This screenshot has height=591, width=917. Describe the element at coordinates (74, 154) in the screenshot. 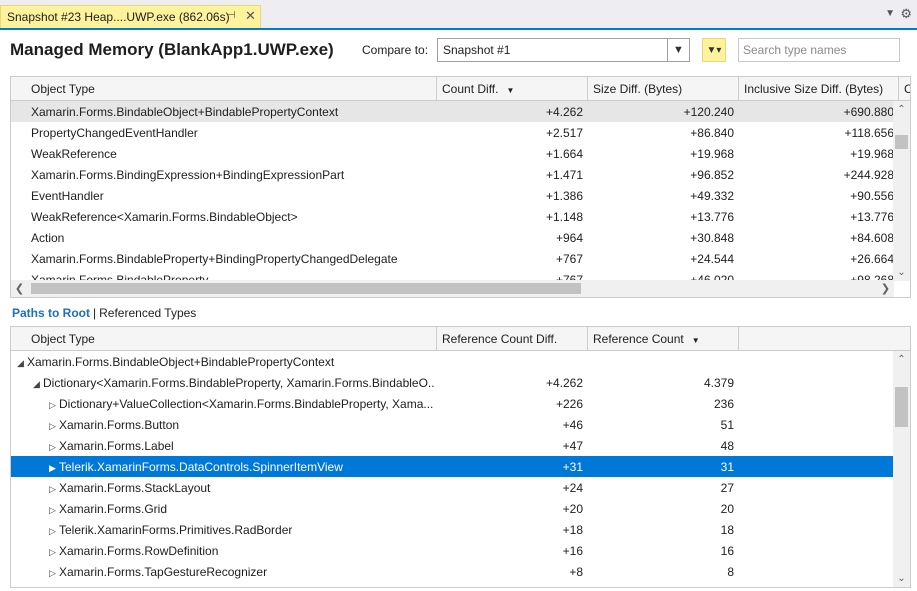

I see `object-type-cell: WeakReference` at that location.